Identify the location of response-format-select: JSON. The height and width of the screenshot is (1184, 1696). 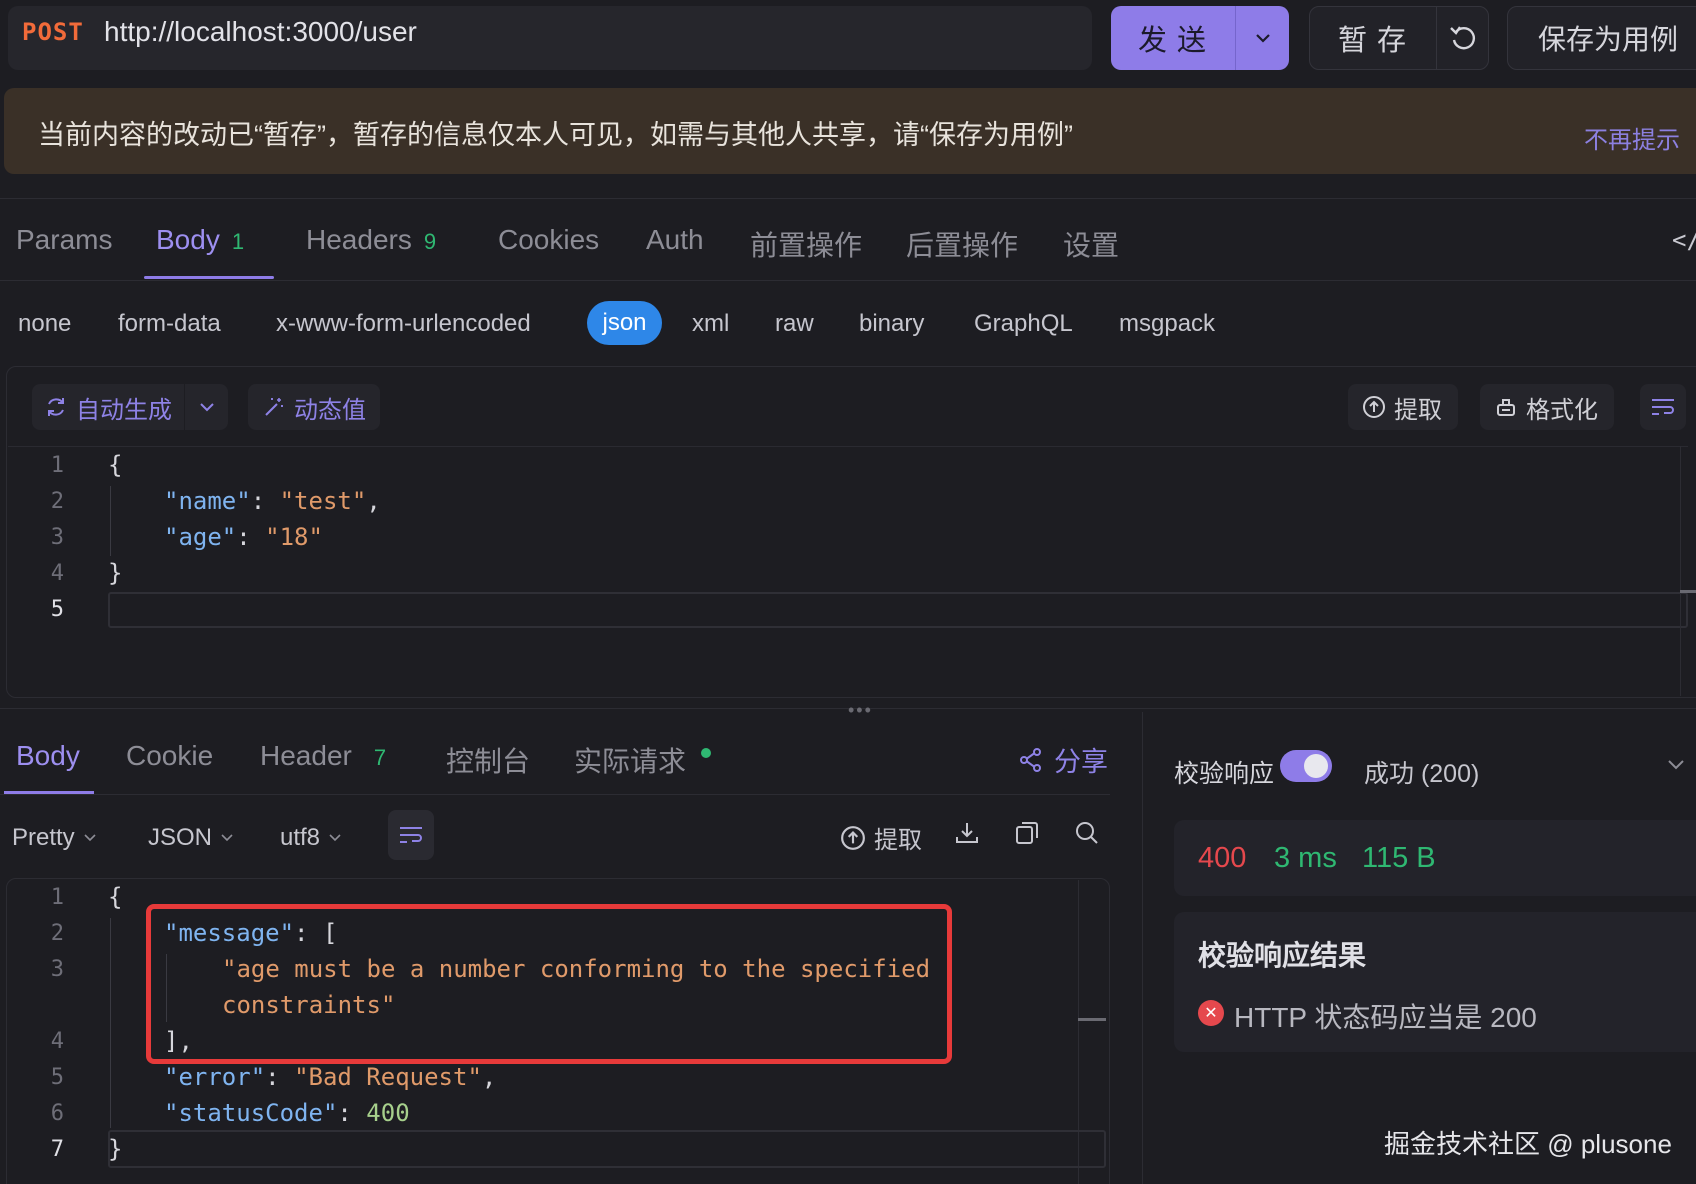
(191, 838).